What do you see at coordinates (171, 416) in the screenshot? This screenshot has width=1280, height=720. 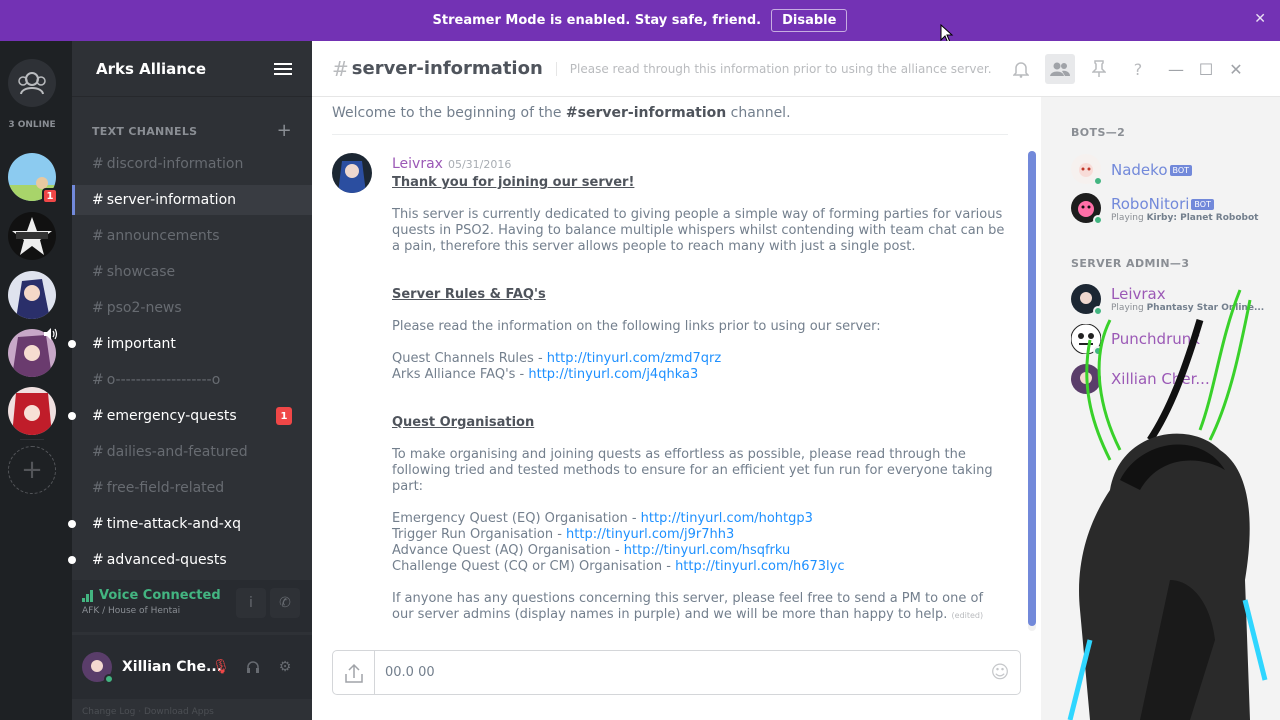 I see `channel-name: emergency-quests` at bounding box center [171, 416].